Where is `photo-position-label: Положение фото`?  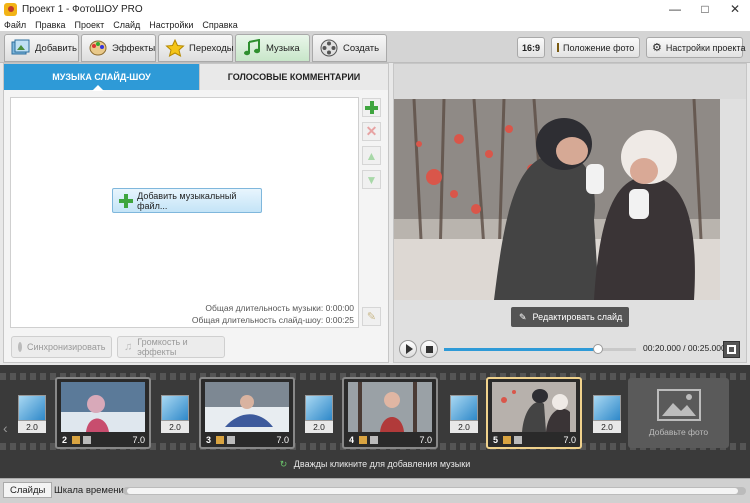
photo-position-label: Положение фото is located at coordinates (599, 47).